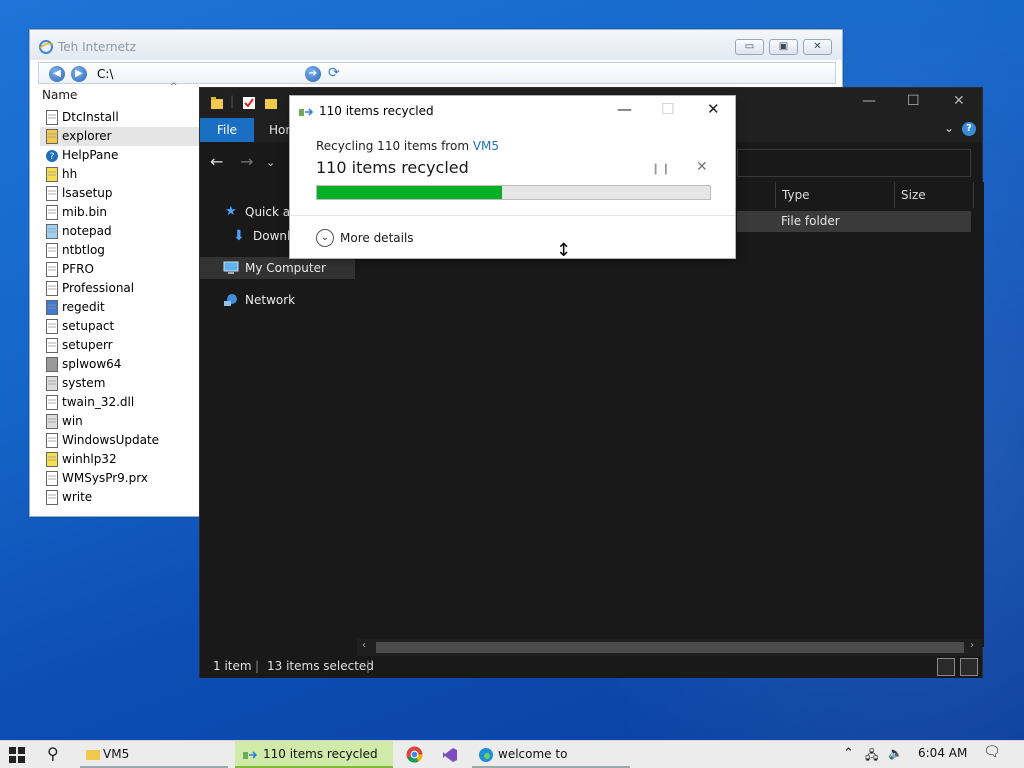 The width and height of the screenshot is (1024, 768). Describe the element at coordinates (120, 155) in the screenshot. I see `list-item: ? HelpPane` at that location.